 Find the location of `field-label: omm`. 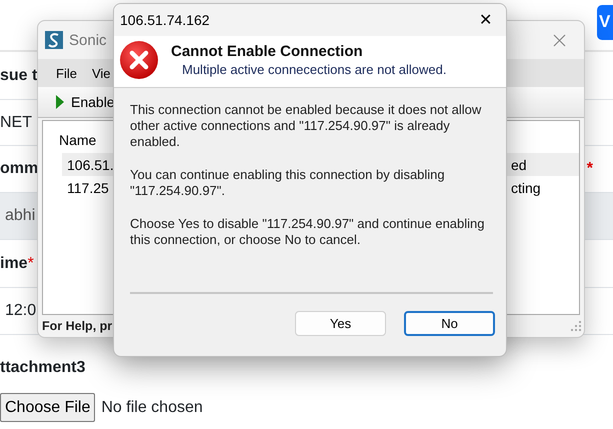

field-label: omm is located at coordinates (19, 169).